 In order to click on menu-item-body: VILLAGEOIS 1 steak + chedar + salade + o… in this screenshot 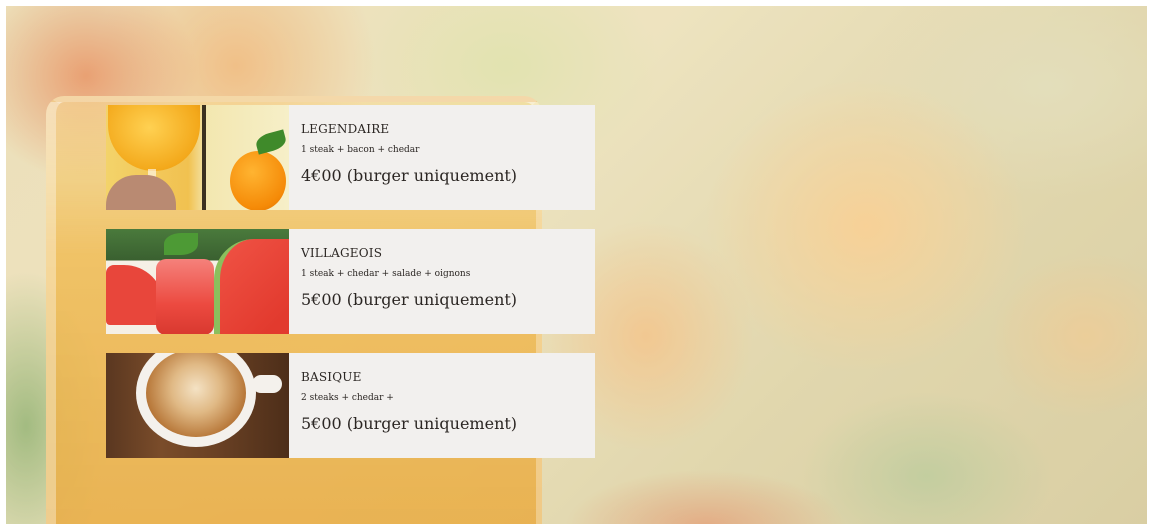, I will do `click(442, 281)`.